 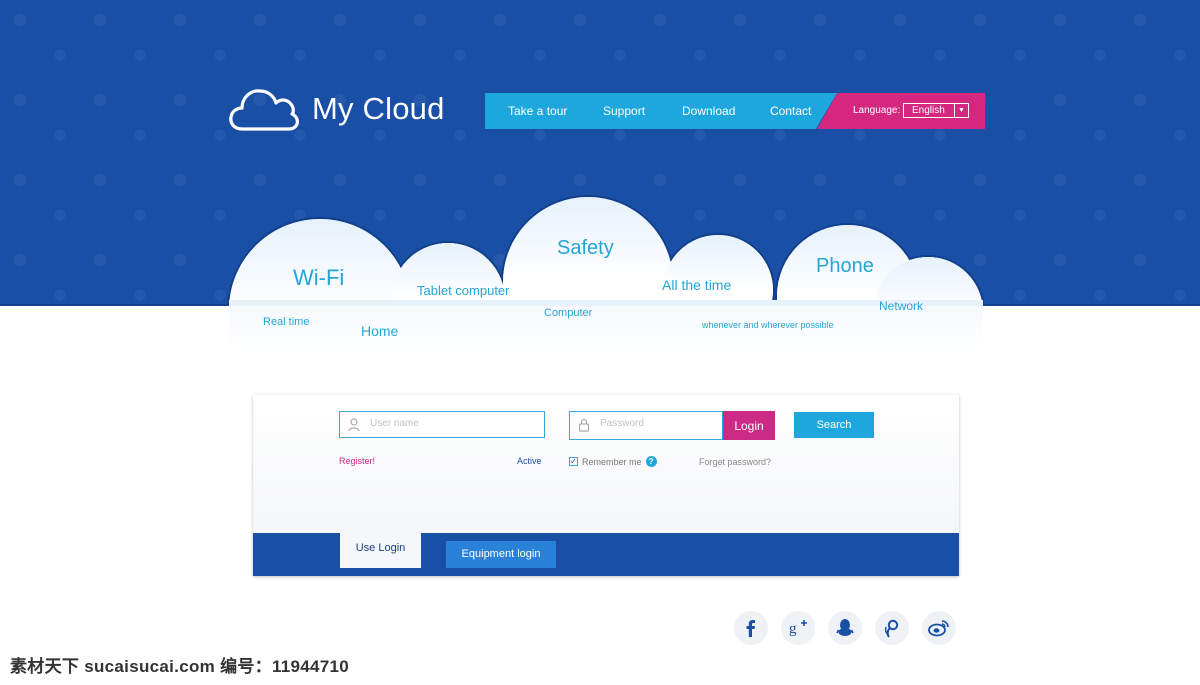 What do you see at coordinates (354, 425) in the screenshot?
I see `user-icon` at bounding box center [354, 425].